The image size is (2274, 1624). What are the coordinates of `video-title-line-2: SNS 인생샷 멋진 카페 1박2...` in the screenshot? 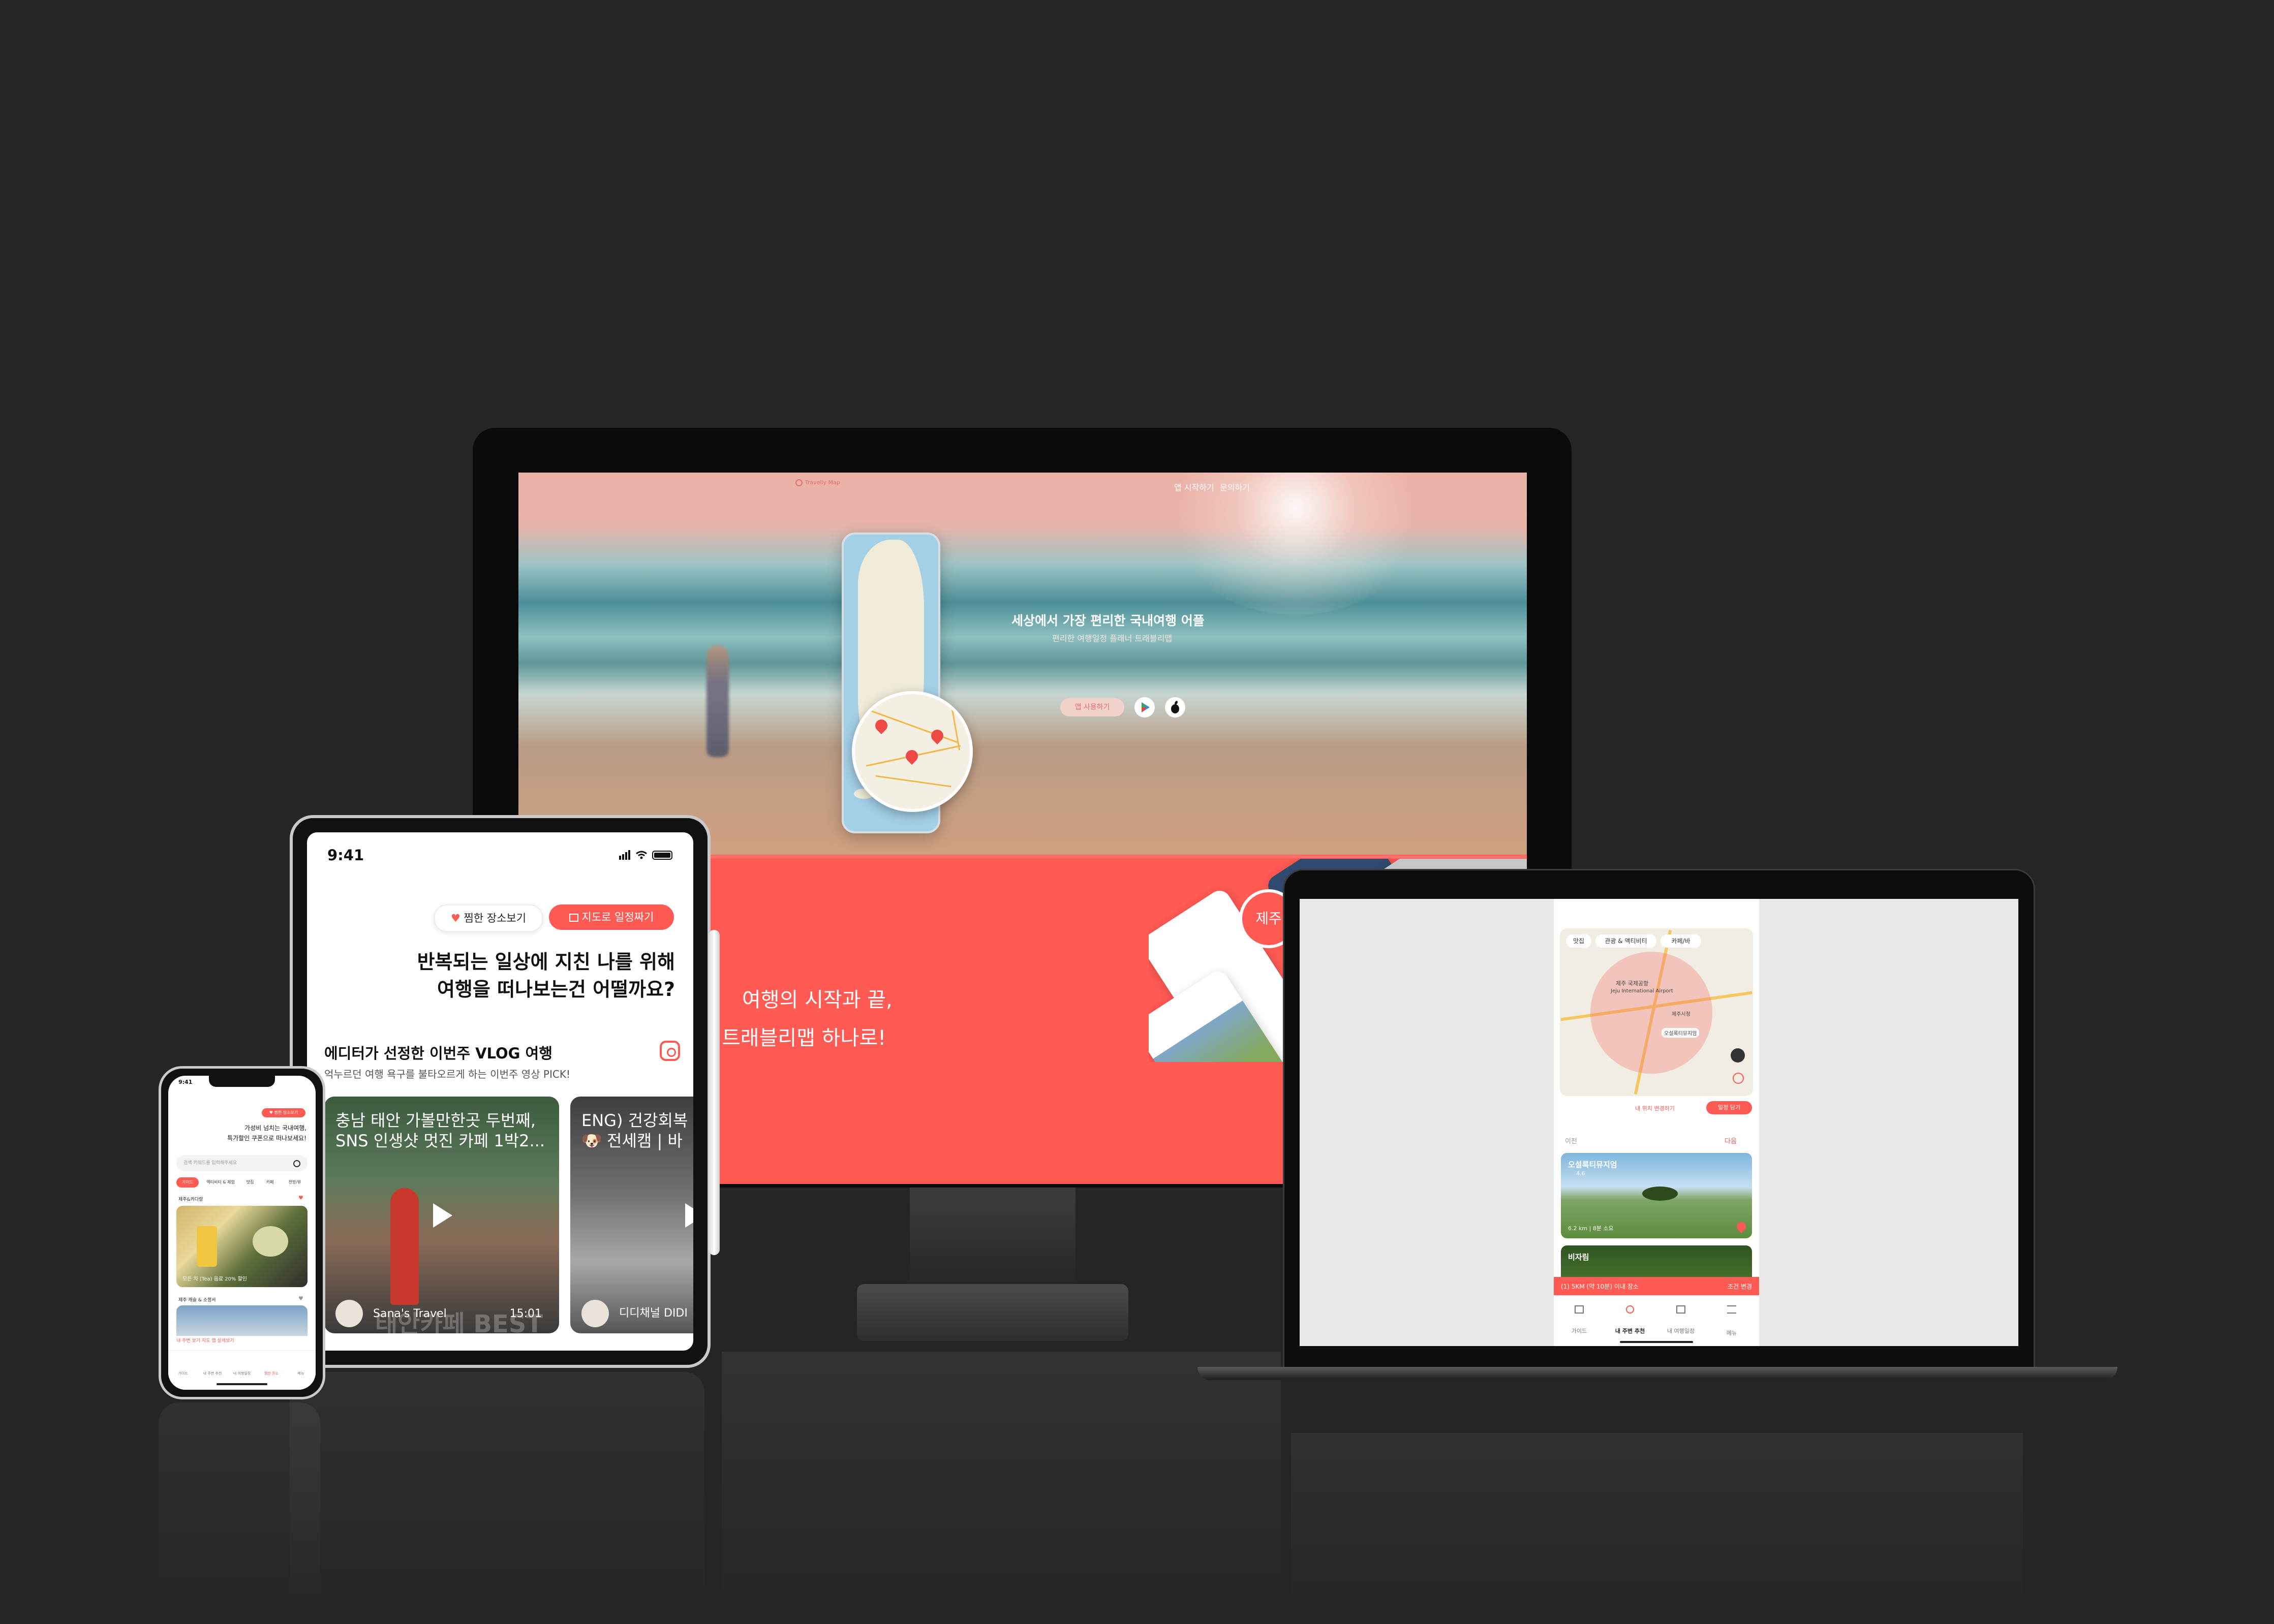 It's located at (440, 1140).